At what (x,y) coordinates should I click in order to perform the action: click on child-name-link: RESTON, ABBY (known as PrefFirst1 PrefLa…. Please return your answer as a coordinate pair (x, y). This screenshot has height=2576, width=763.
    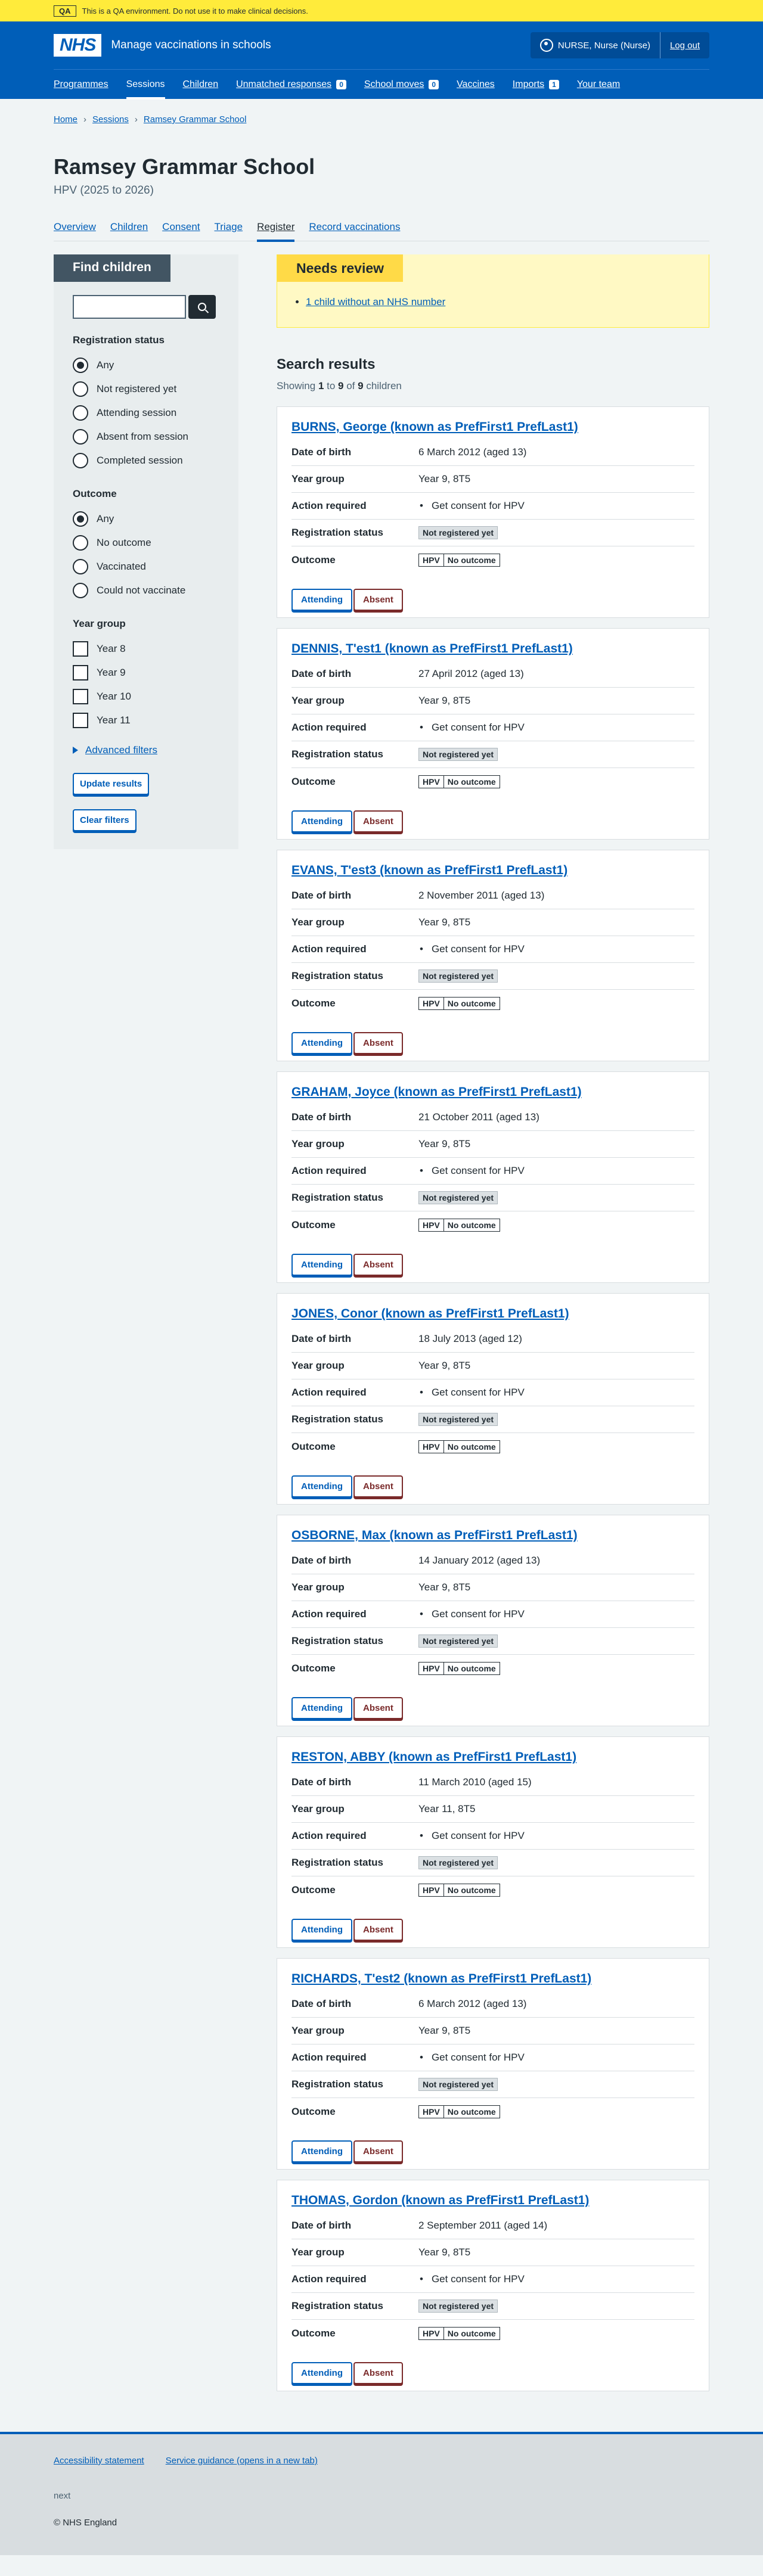
    Looking at the image, I should click on (492, 1757).